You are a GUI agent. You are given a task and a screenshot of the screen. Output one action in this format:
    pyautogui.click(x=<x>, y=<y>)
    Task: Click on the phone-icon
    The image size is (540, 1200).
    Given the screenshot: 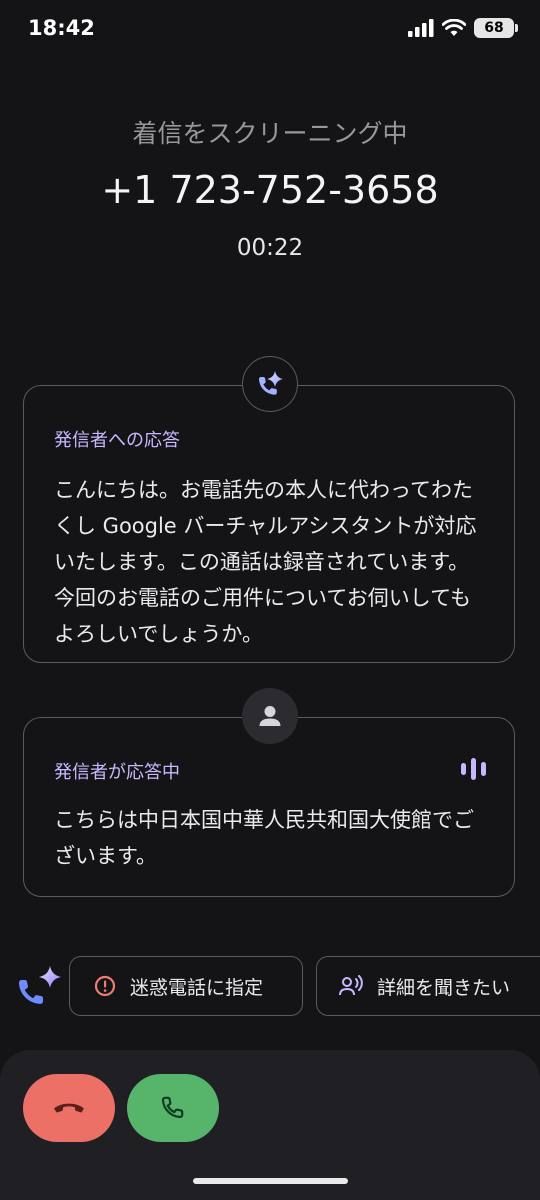 What is the action you would take?
    pyautogui.click(x=172, y=1107)
    